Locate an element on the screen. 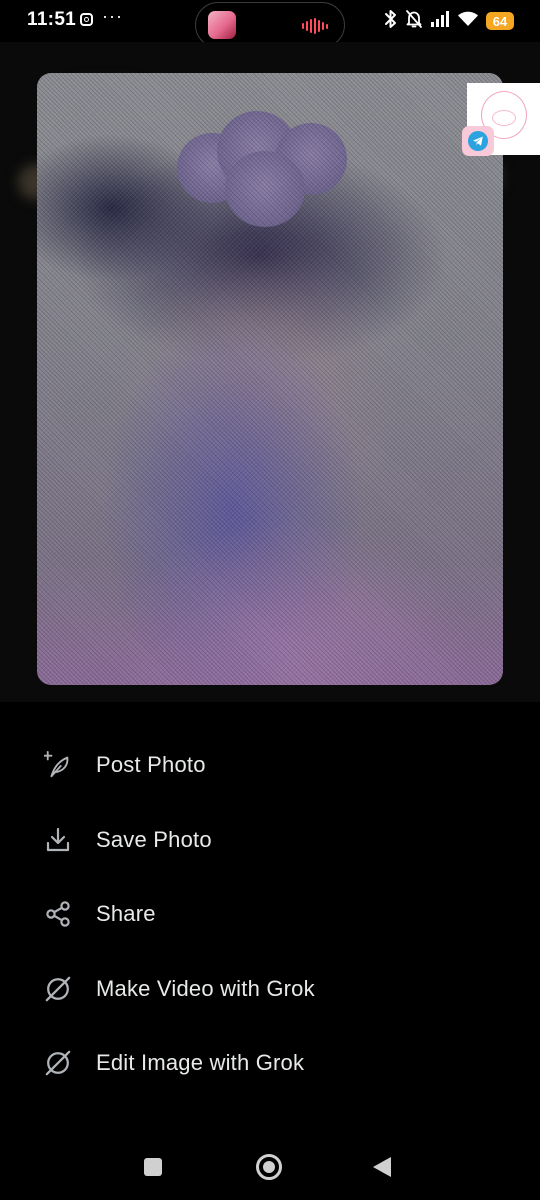 This screenshot has width=540, height=1200. more-notifications-indicator: ··· is located at coordinates (112, 16).